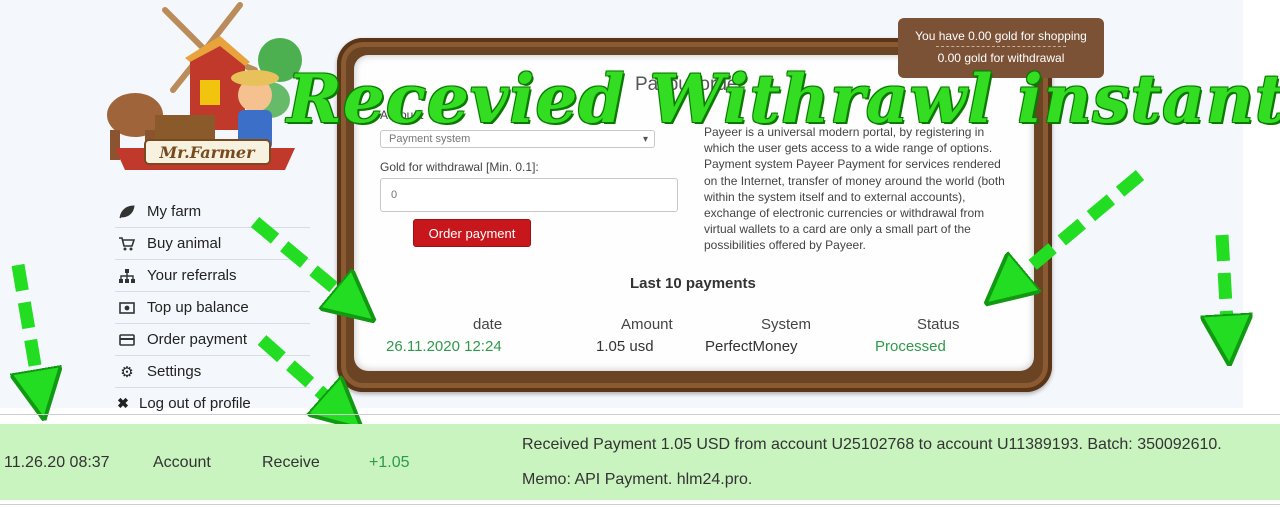  Describe the element at coordinates (640, 414) in the screenshot. I see `tx-divider-top` at that location.